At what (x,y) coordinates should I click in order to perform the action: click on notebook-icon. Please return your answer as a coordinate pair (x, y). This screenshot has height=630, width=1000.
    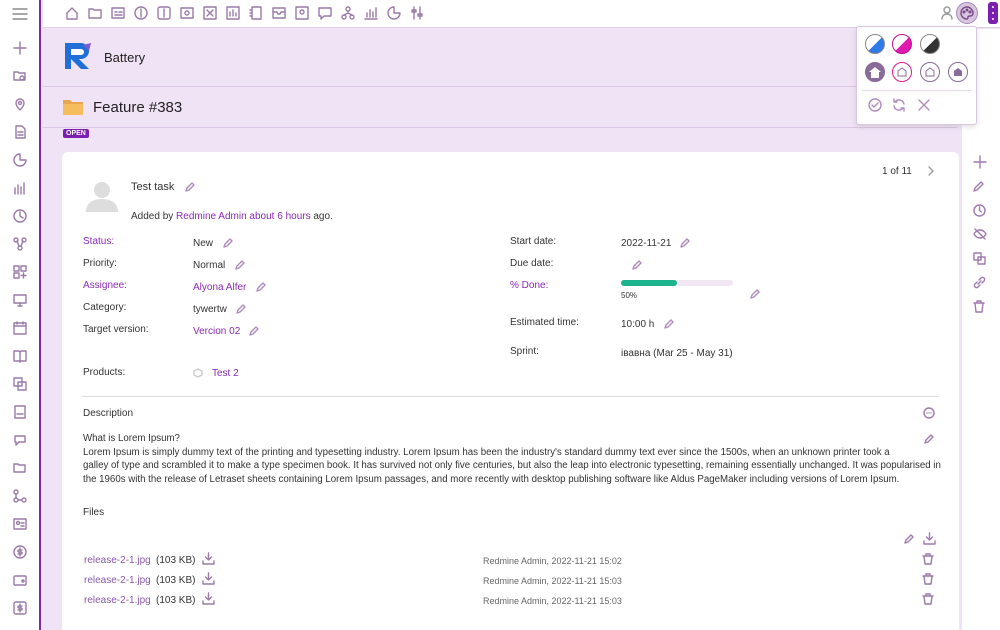
    Looking at the image, I should click on (256, 13).